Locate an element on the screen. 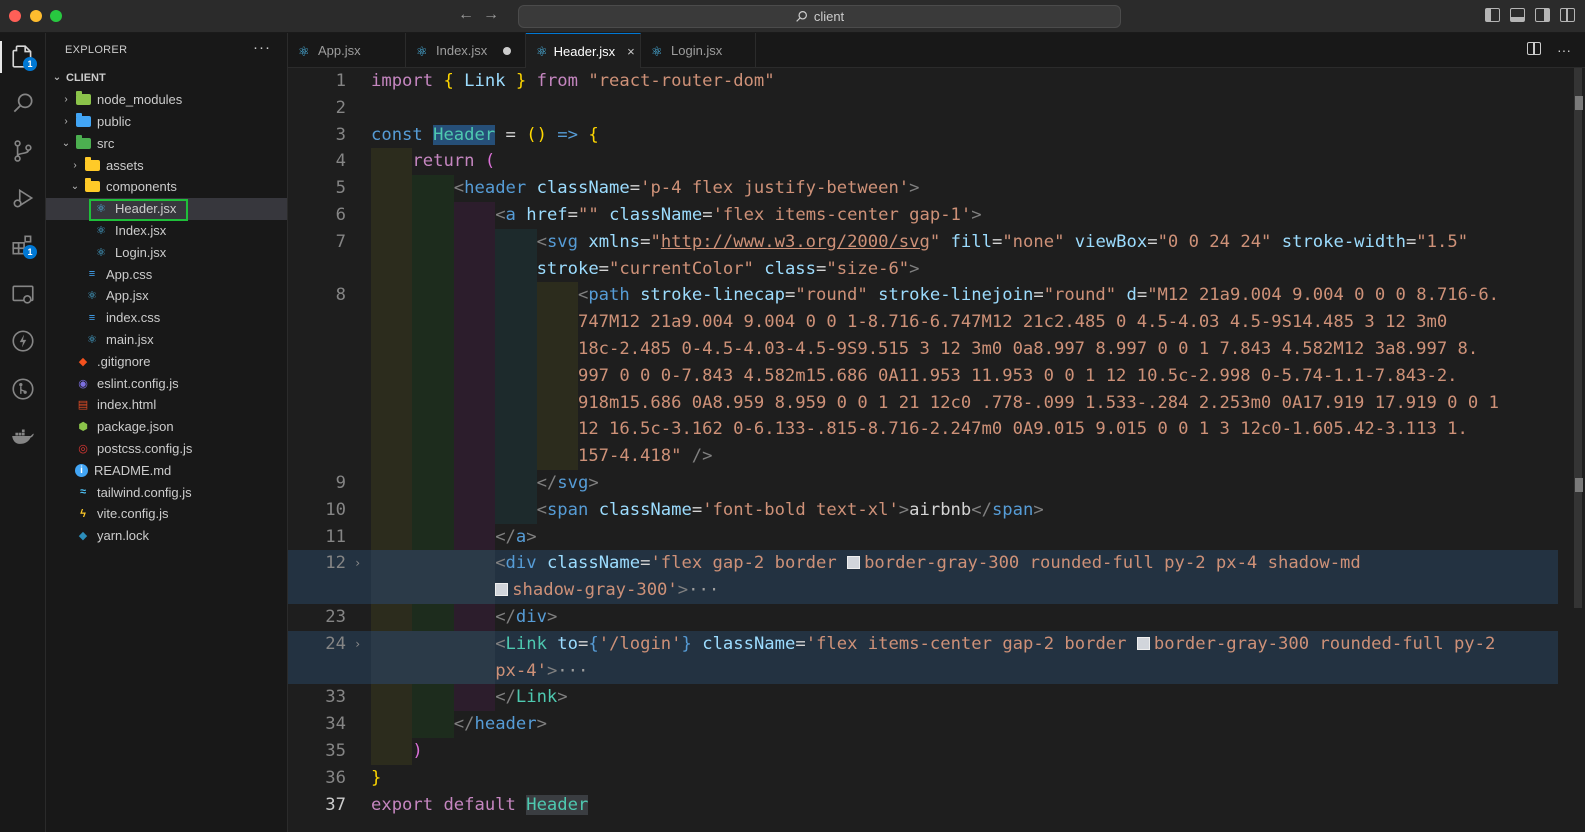 The image size is (1585, 832). run-debug-activity is located at coordinates (23, 198).